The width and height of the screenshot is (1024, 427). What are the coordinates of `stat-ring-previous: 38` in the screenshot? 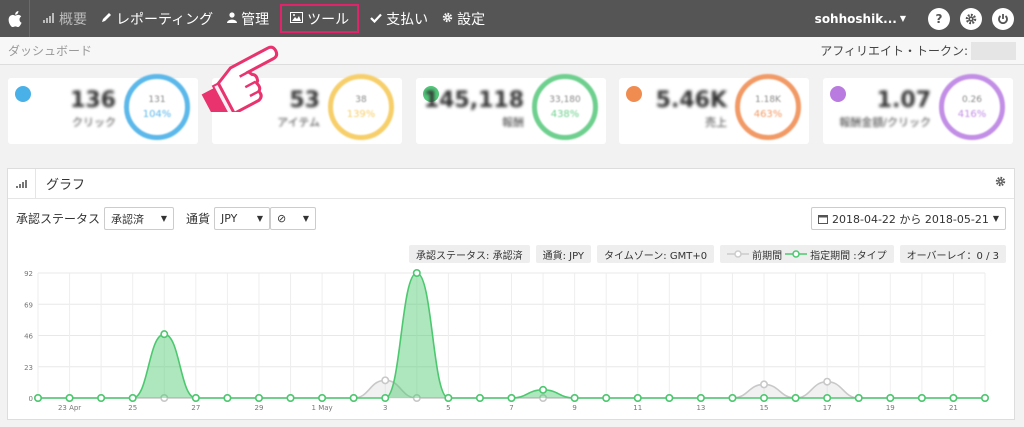 It's located at (361, 99).